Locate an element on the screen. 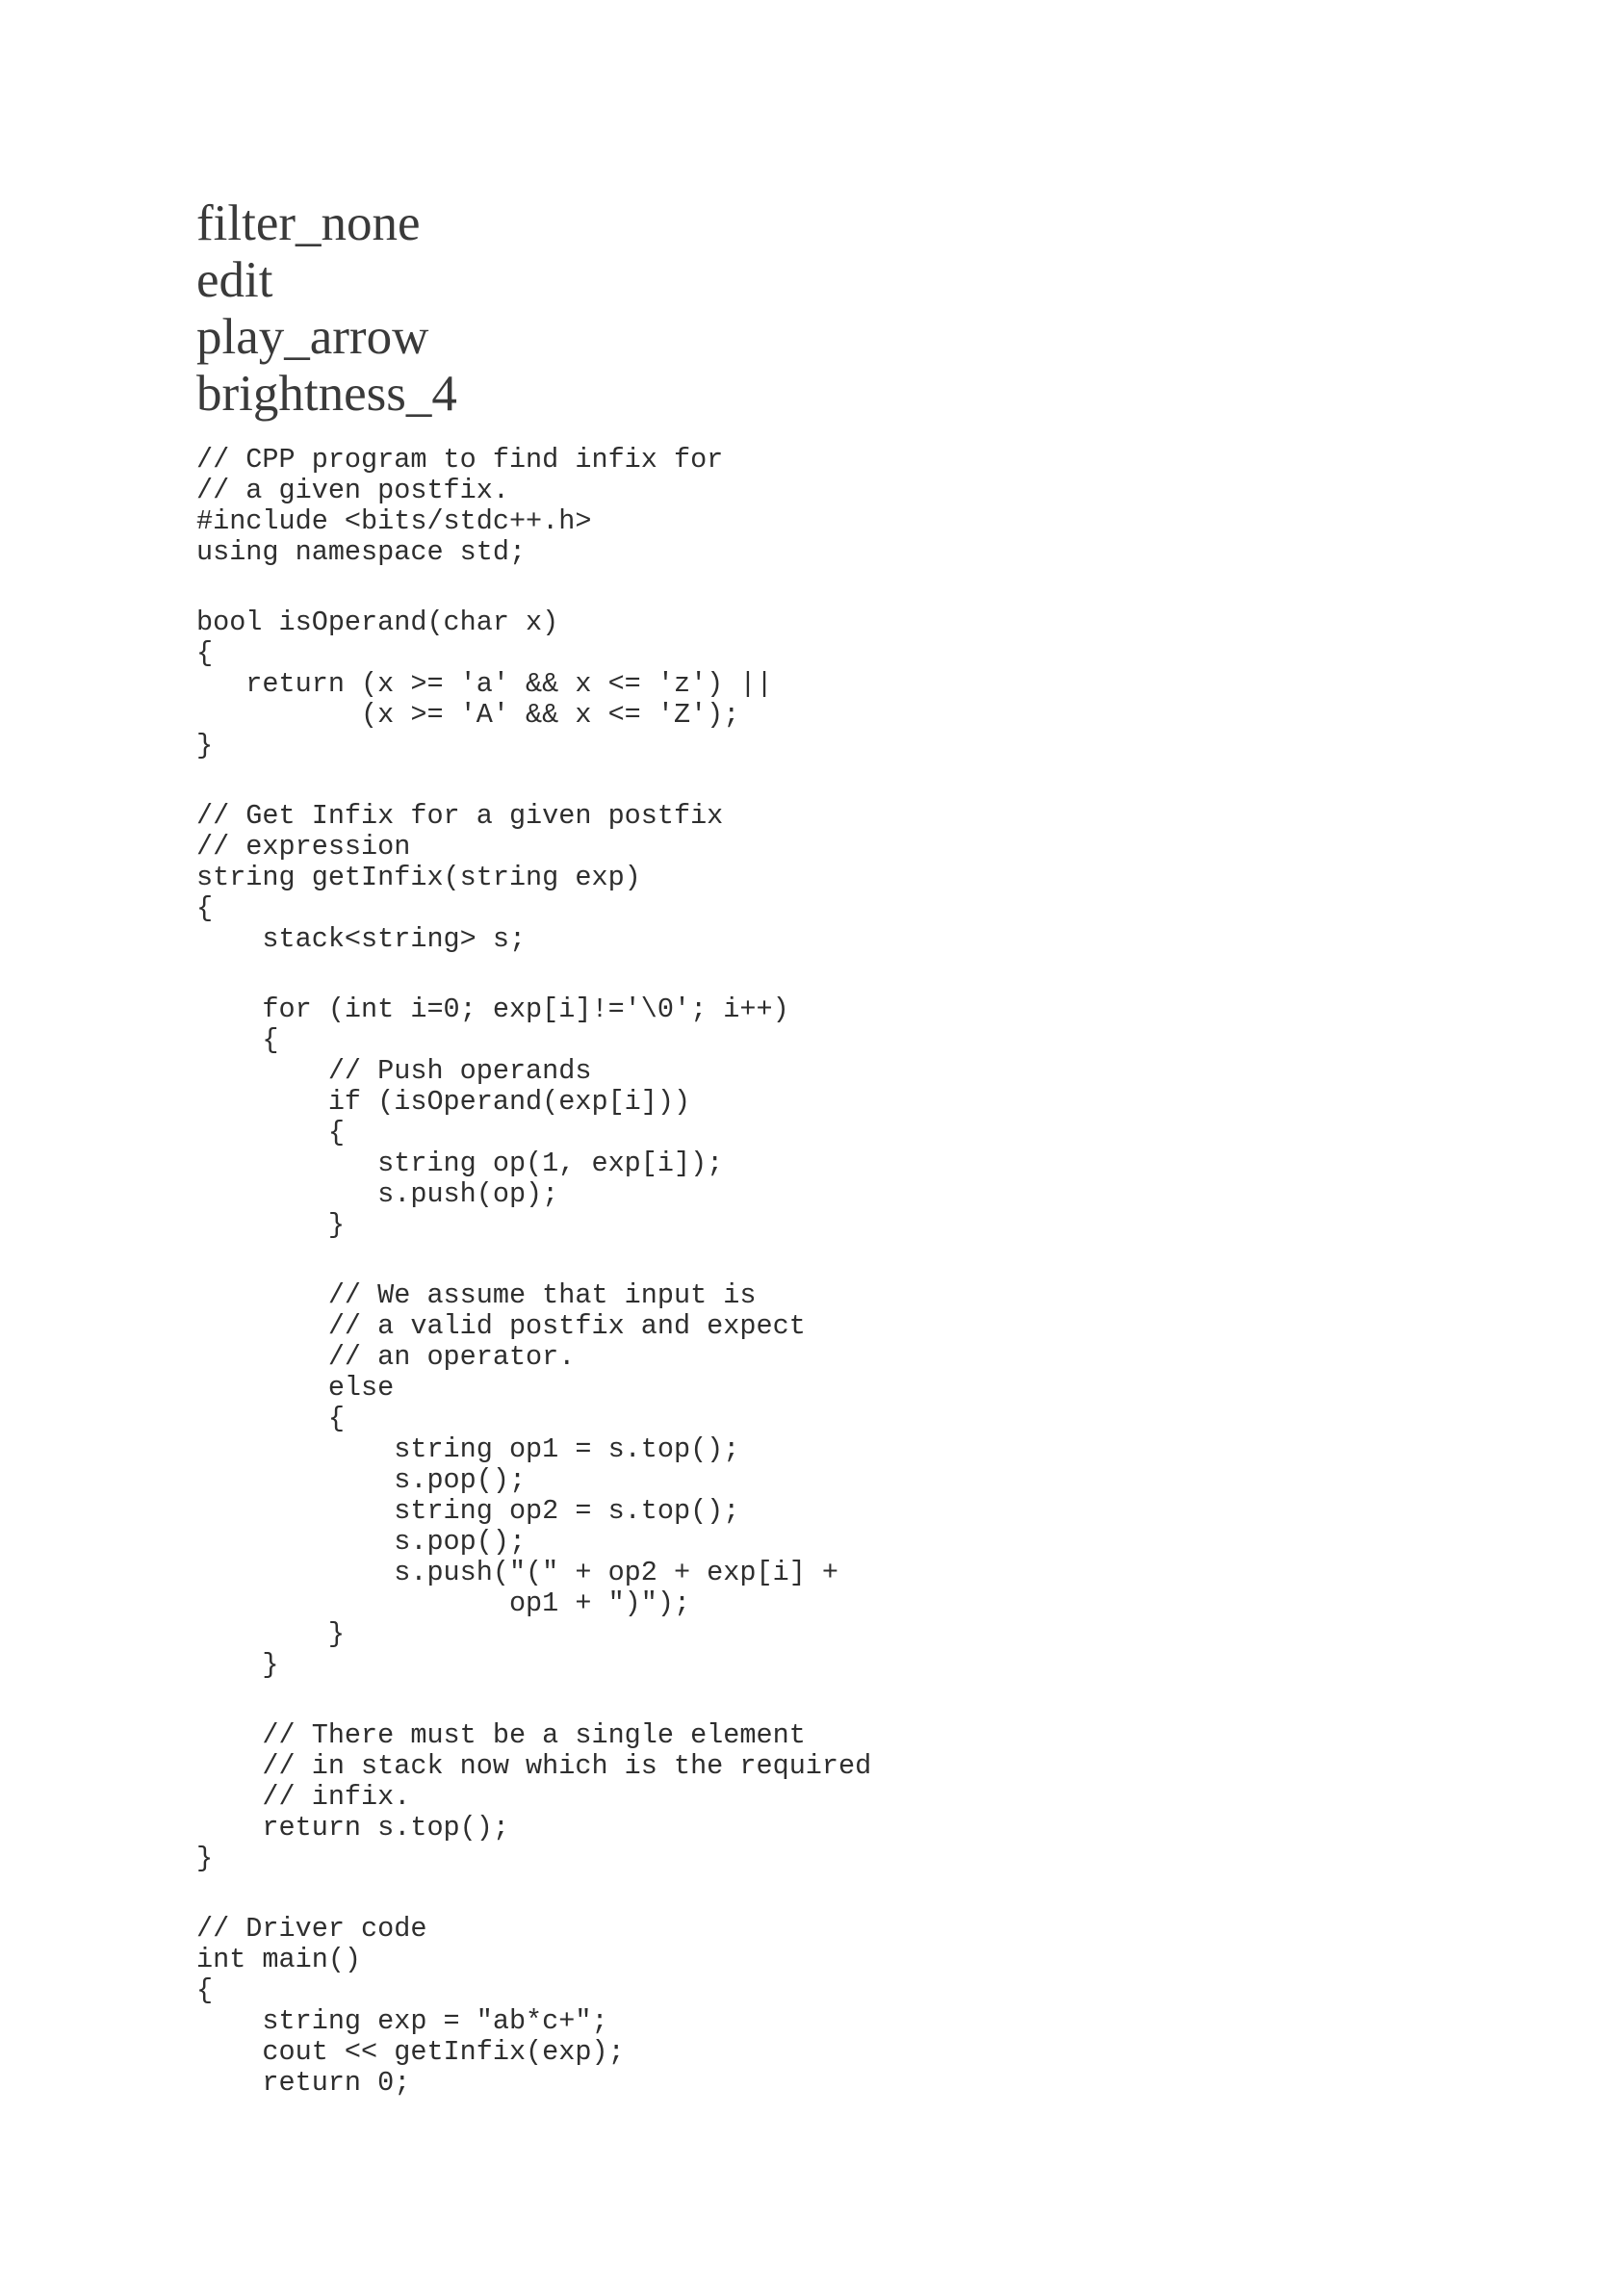 Image resolution: width=1623 pixels, height=2296 pixels. code-line: s.push(op); is located at coordinates (377, 1194).